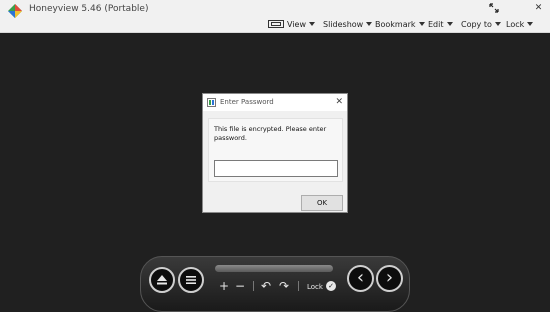 Image resolution: width=550 pixels, height=312 pixels. Describe the element at coordinates (89, 9) in the screenshot. I see `app-title: Honeyview 5.46 (Portable)` at that location.